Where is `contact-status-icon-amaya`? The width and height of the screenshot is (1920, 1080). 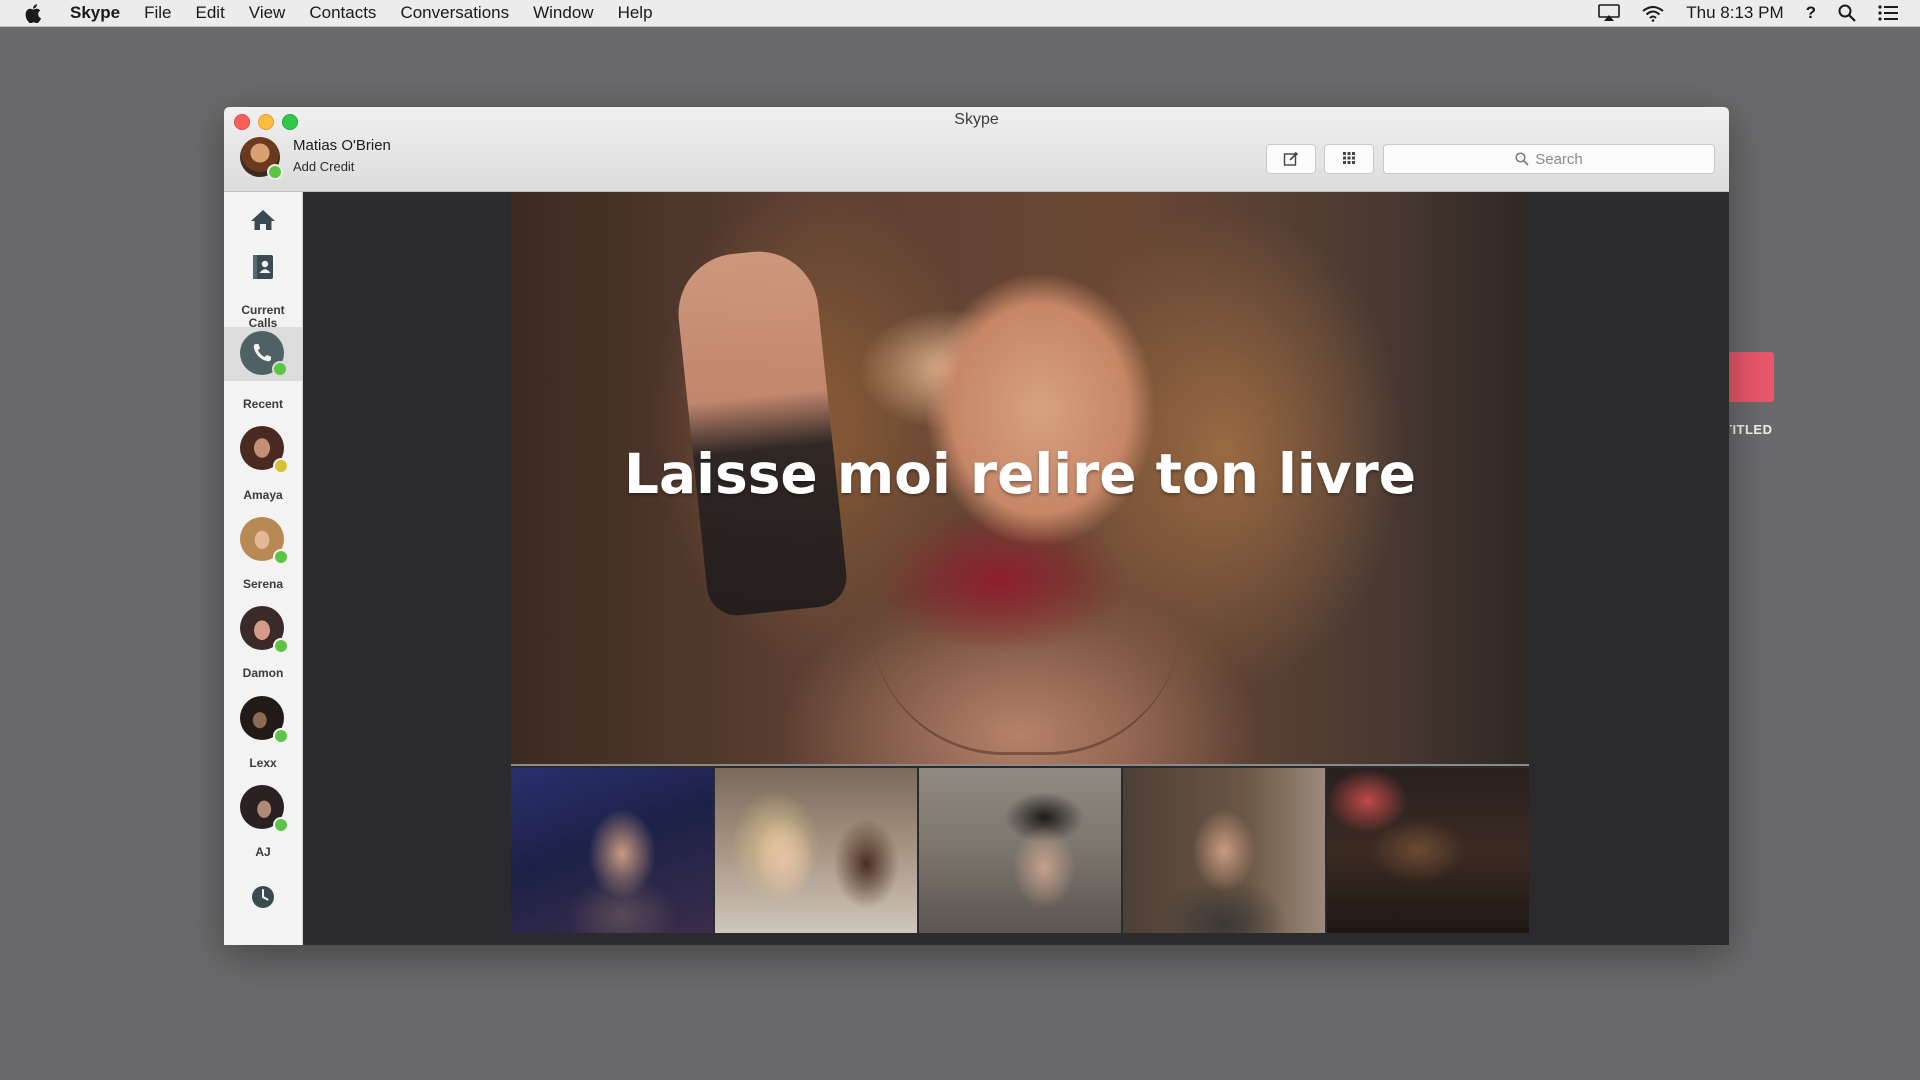 contact-status-icon-amaya is located at coordinates (281, 466).